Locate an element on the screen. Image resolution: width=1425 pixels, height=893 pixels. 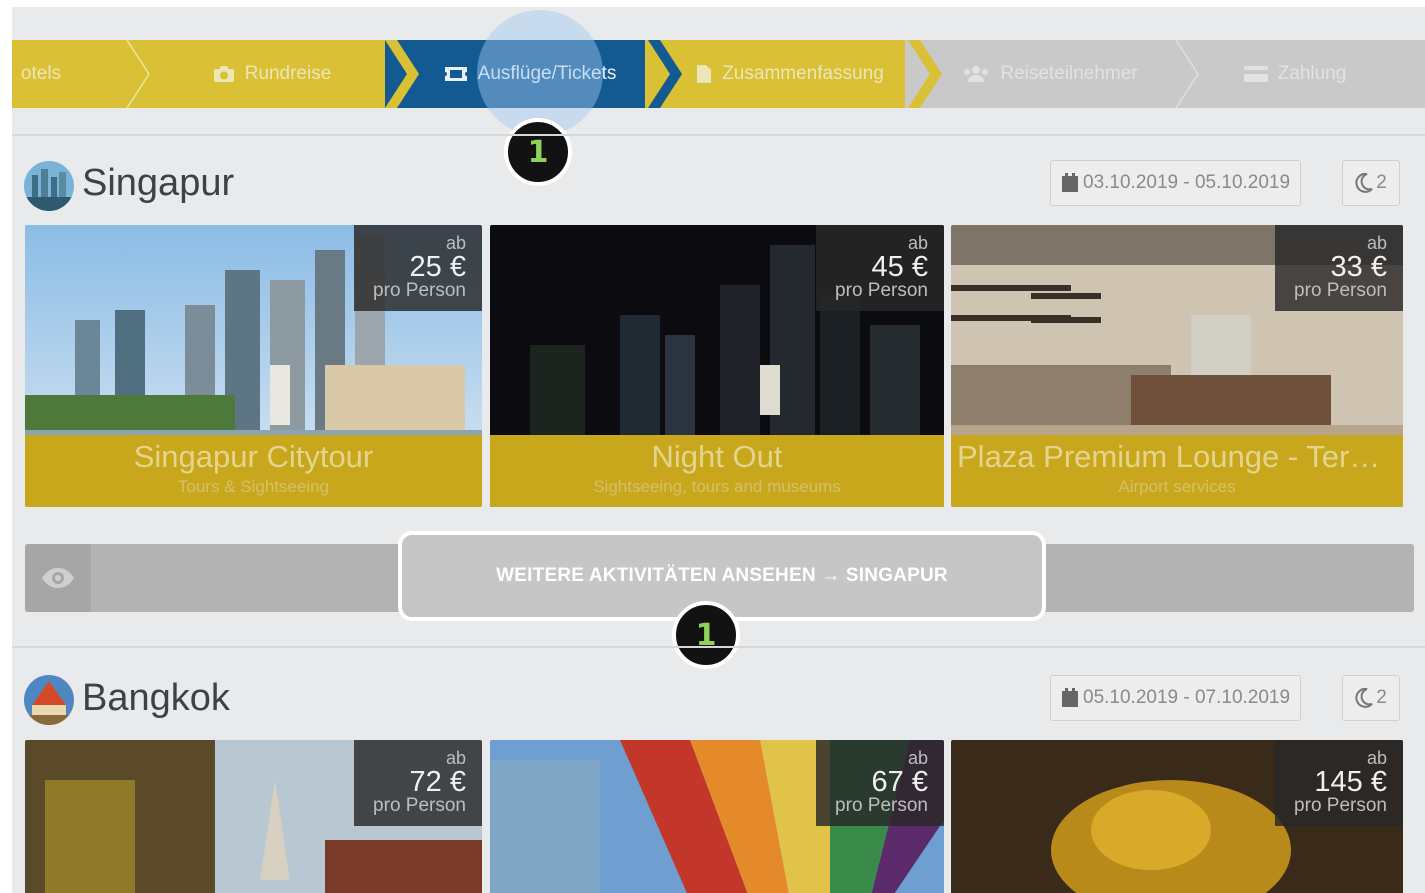
price-tag: ab 45 € pro Person is located at coordinates (880, 268).